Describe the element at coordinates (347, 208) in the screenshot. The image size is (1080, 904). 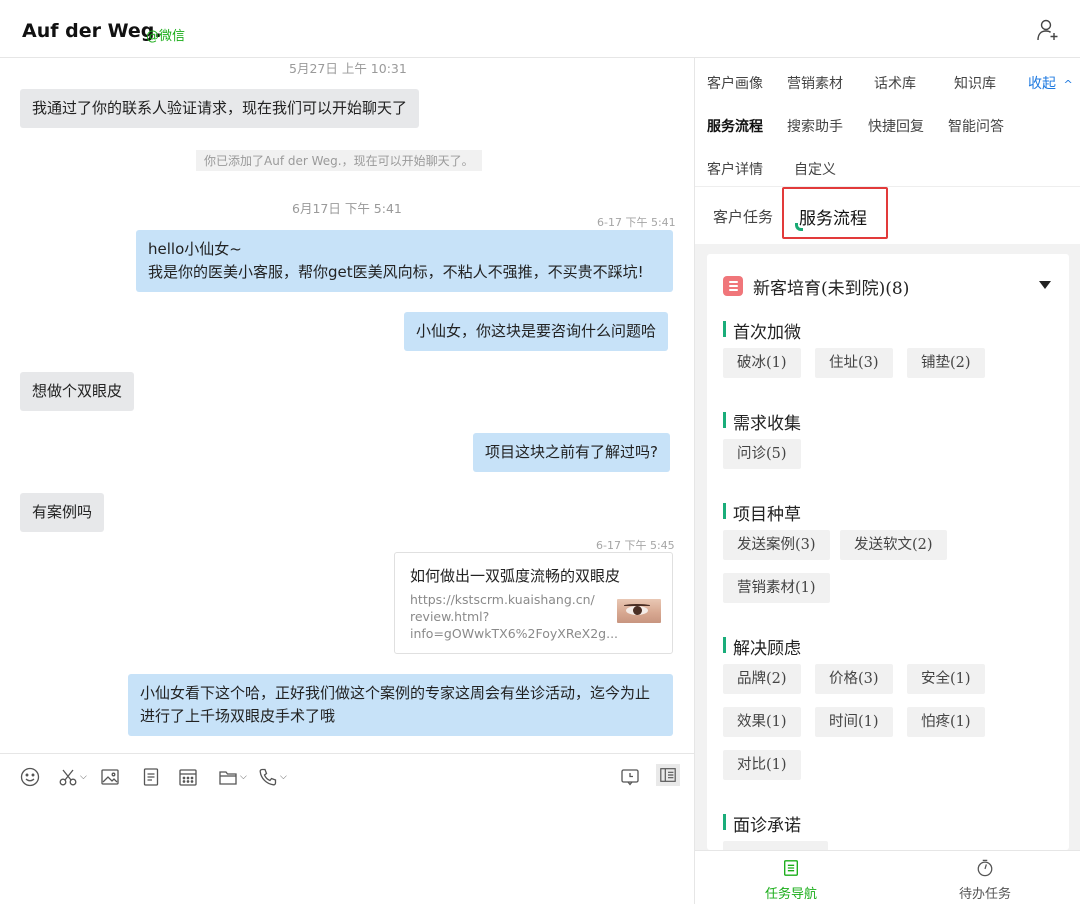
I see `timestamp: 6月17日 下午 5:41` at that location.